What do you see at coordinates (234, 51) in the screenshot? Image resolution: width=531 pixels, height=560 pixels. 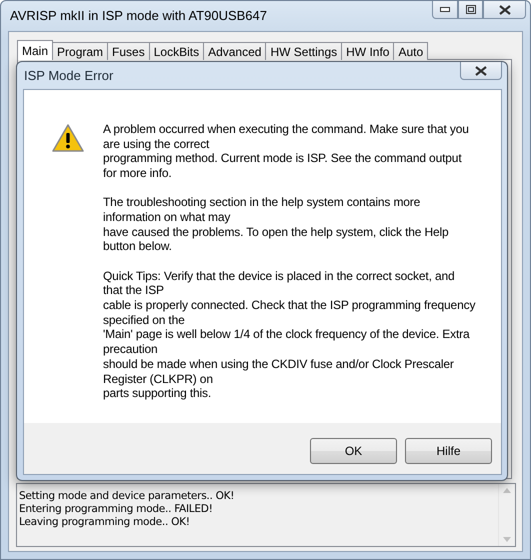 I see `tab: Advanced` at bounding box center [234, 51].